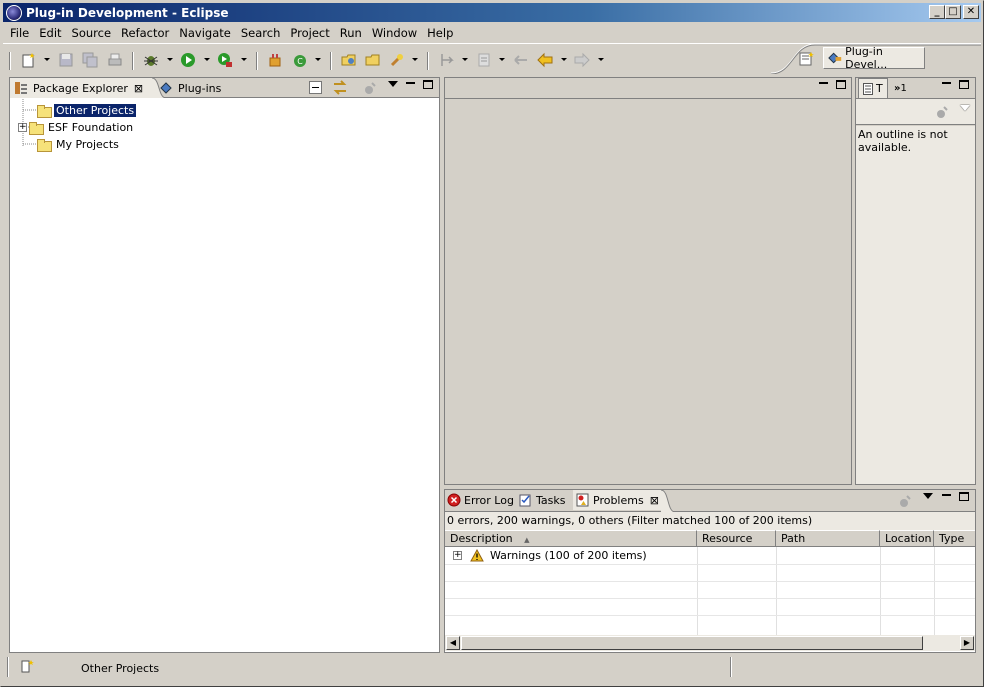  I want to click on tree-item-other-projects: Other Projects, so click(87, 110).